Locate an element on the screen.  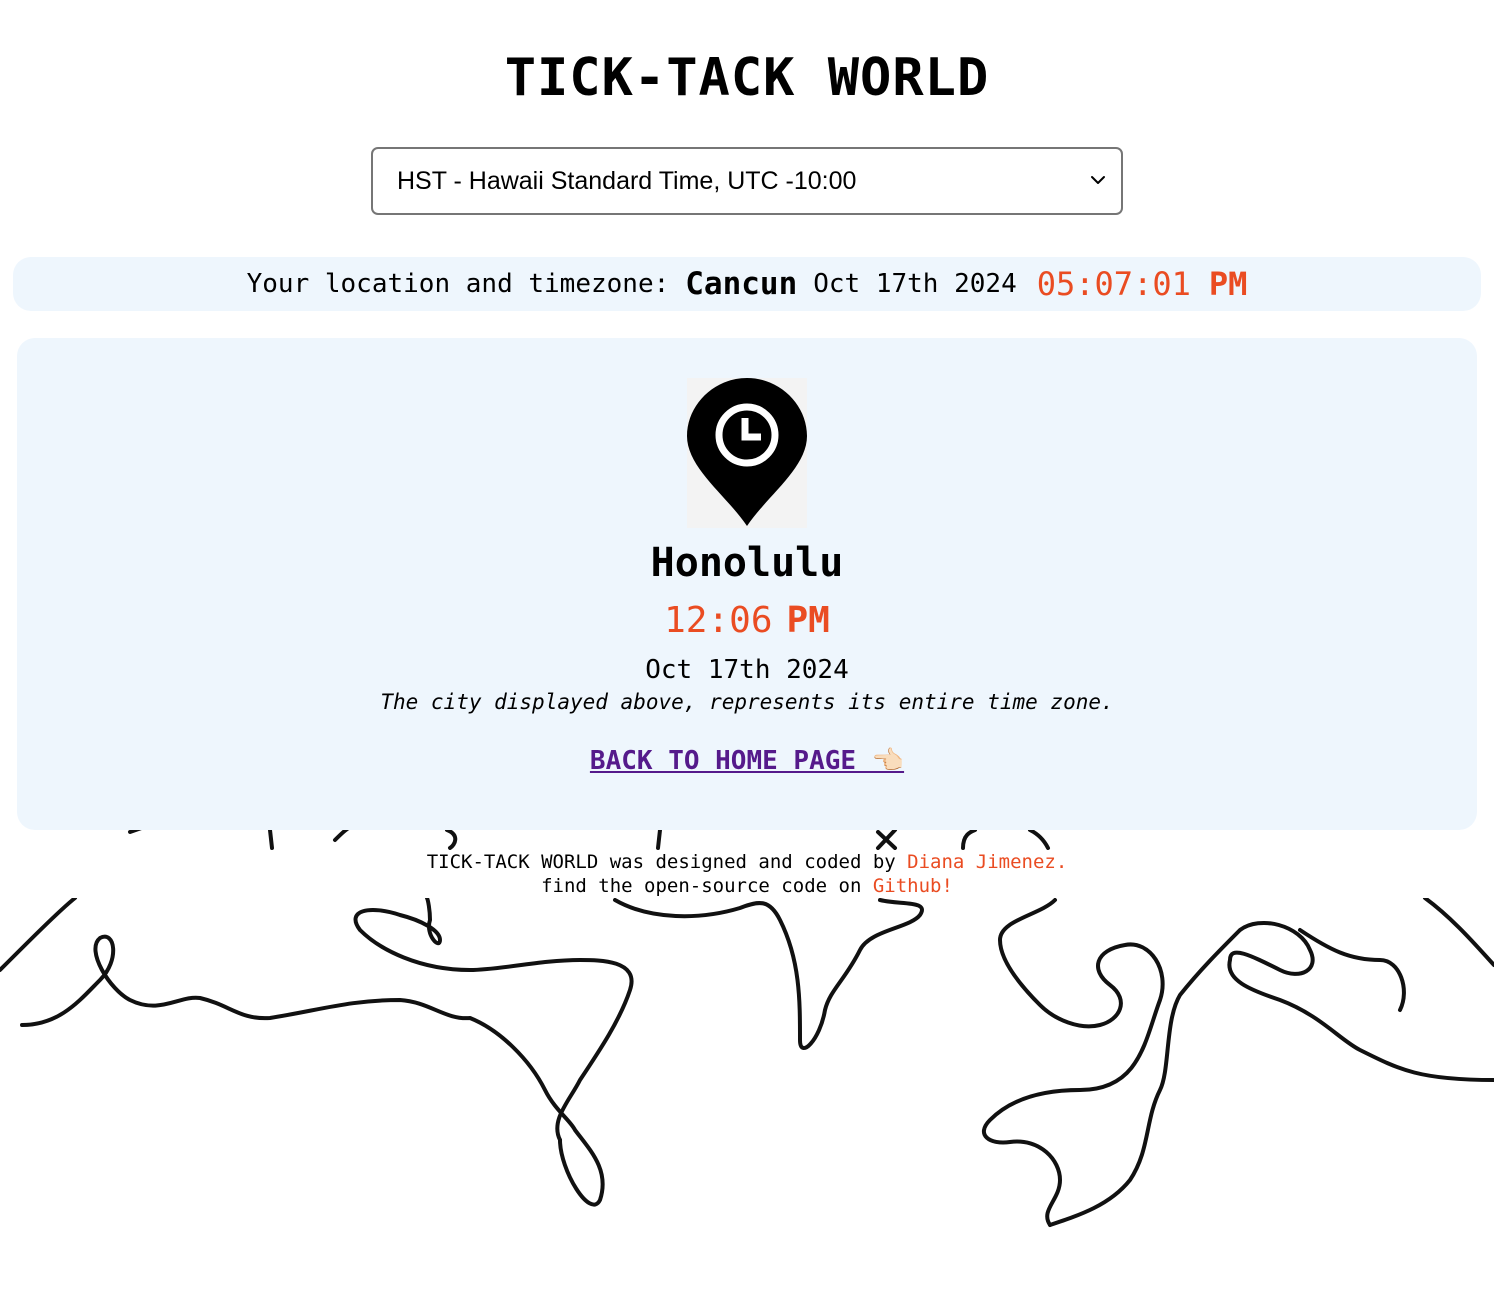
local-city: Cancun is located at coordinates (741, 284).